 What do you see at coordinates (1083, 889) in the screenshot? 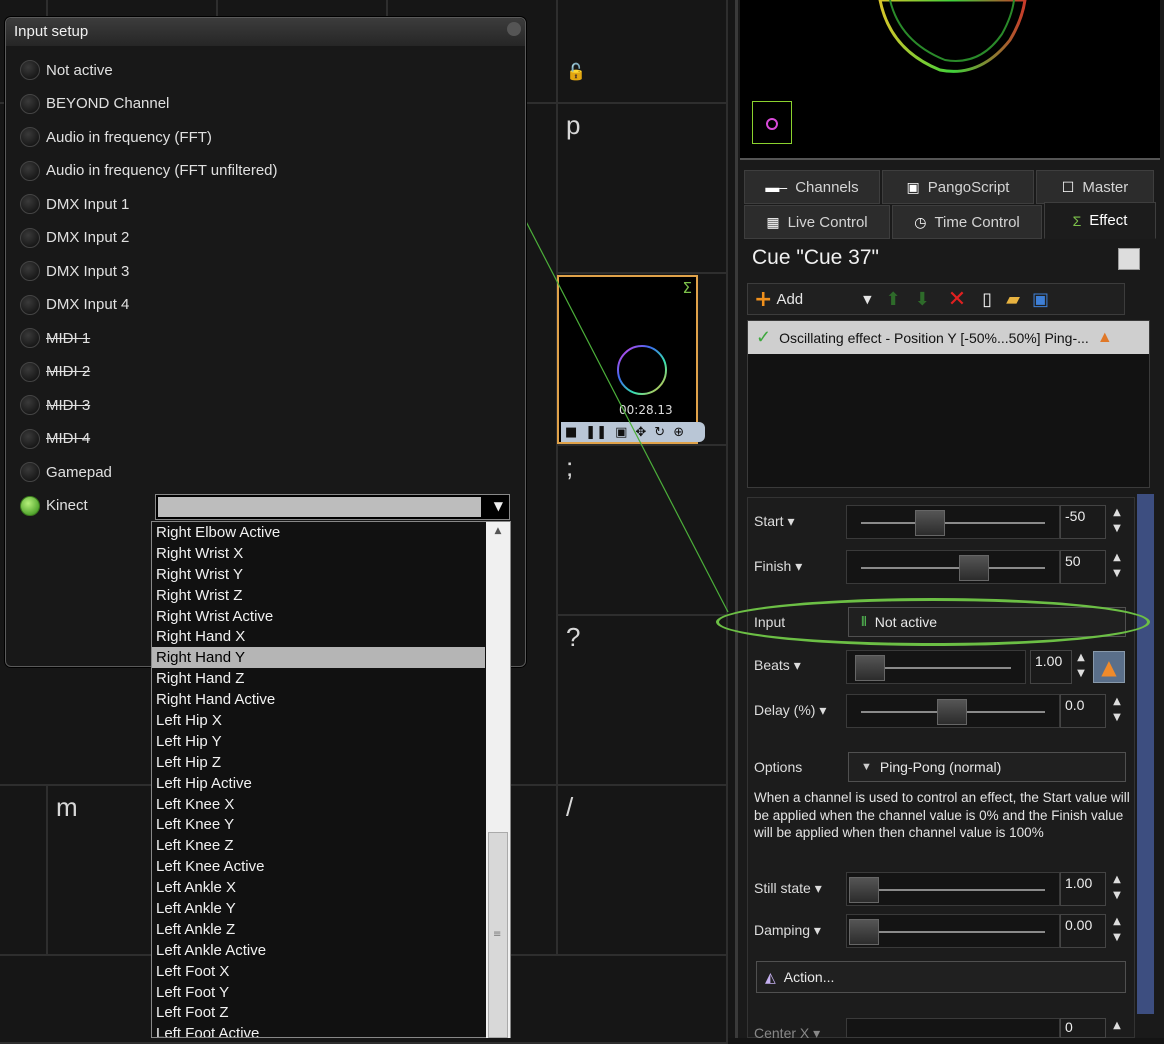
I see `still-state-value: 1.00` at bounding box center [1083, 889].